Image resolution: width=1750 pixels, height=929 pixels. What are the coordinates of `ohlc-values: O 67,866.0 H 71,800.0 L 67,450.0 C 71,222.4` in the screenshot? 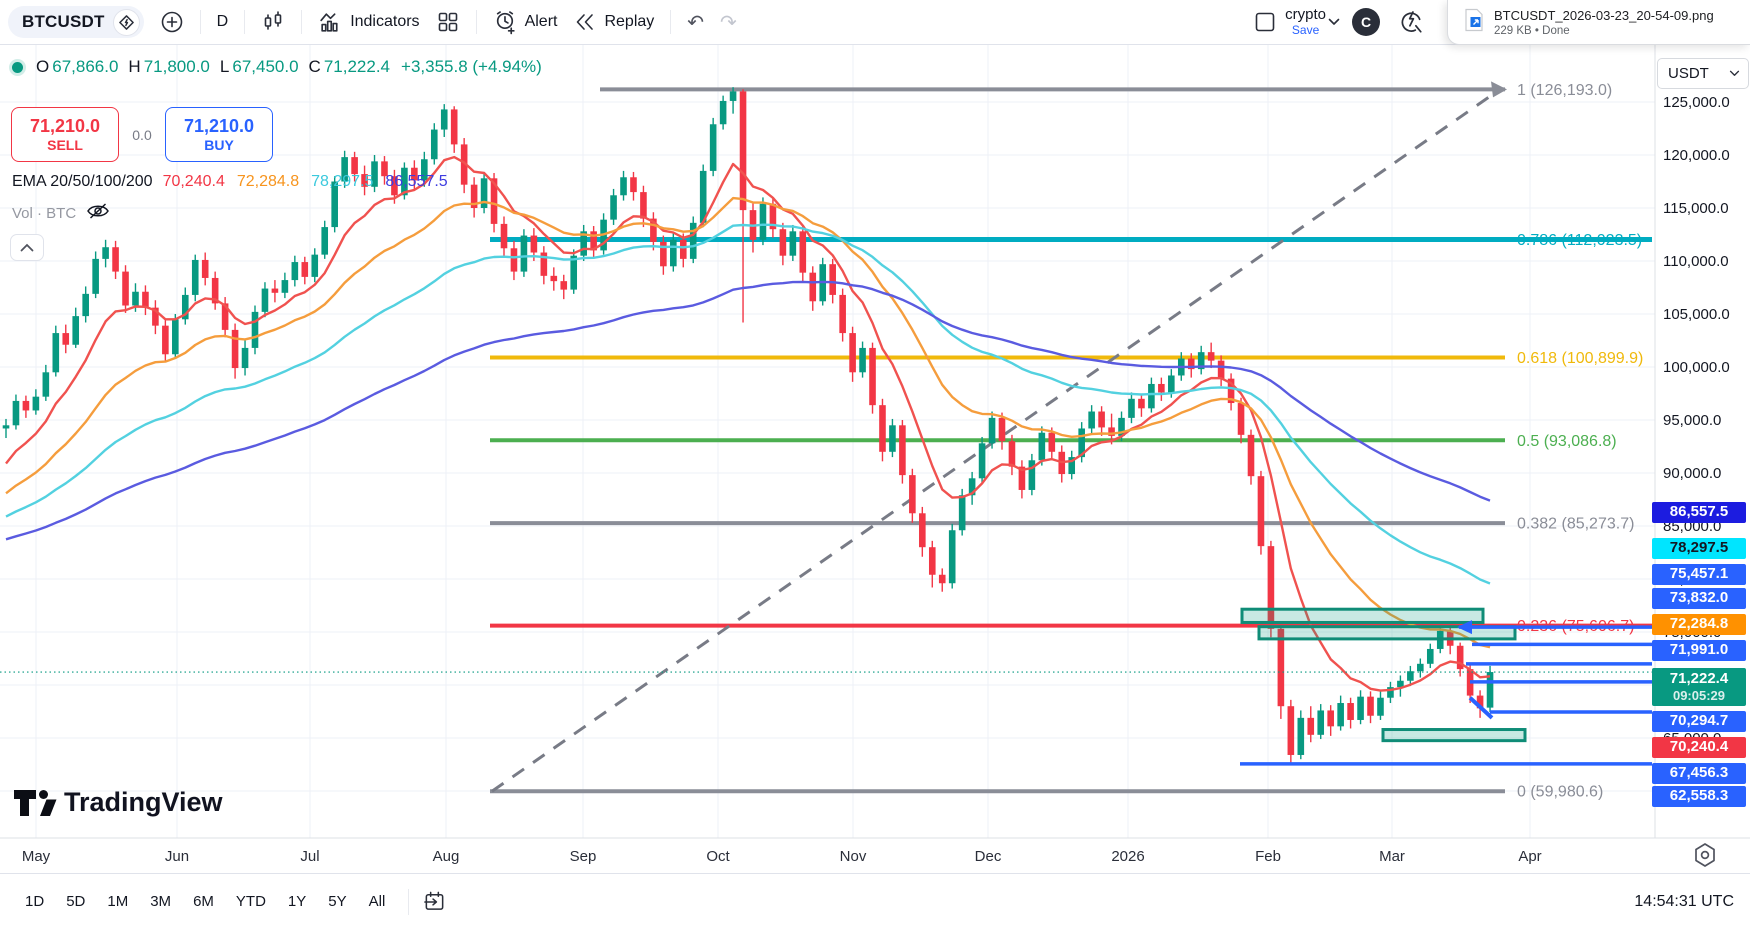 It's located at (213, 67).